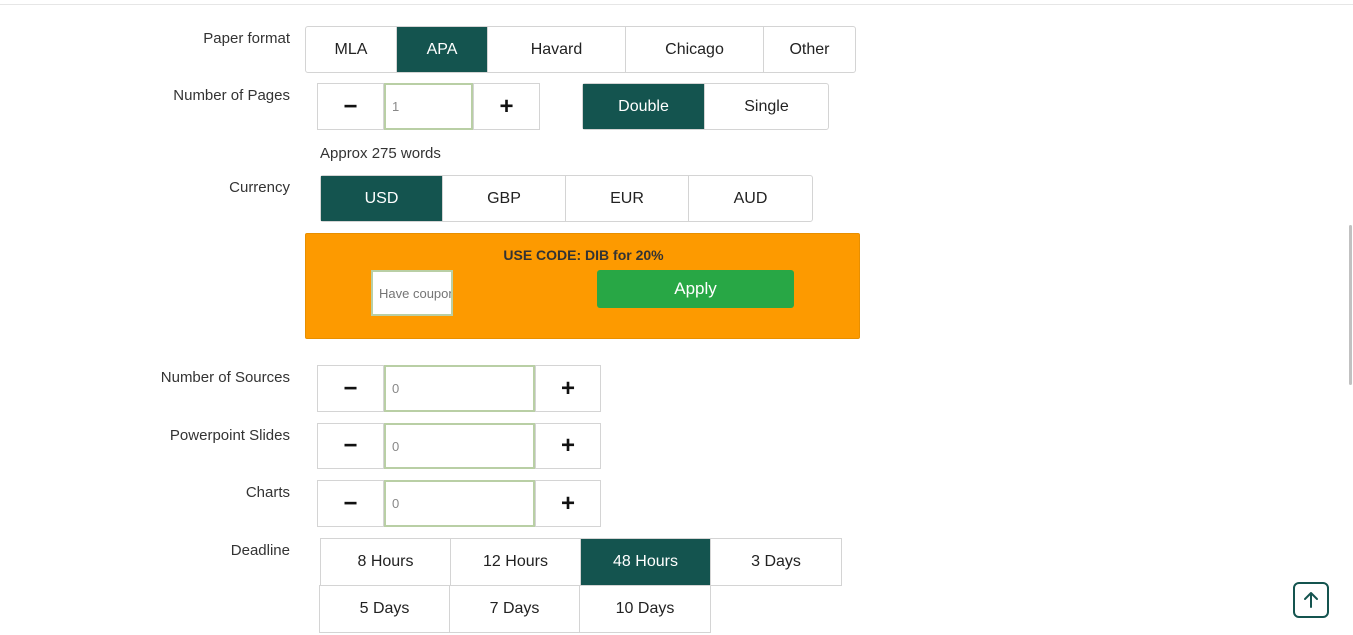 Image resolution: width=1353 pixels, height=635 pixels. I want to click on deadline-7-days: 7 Days, so click(515, 609).